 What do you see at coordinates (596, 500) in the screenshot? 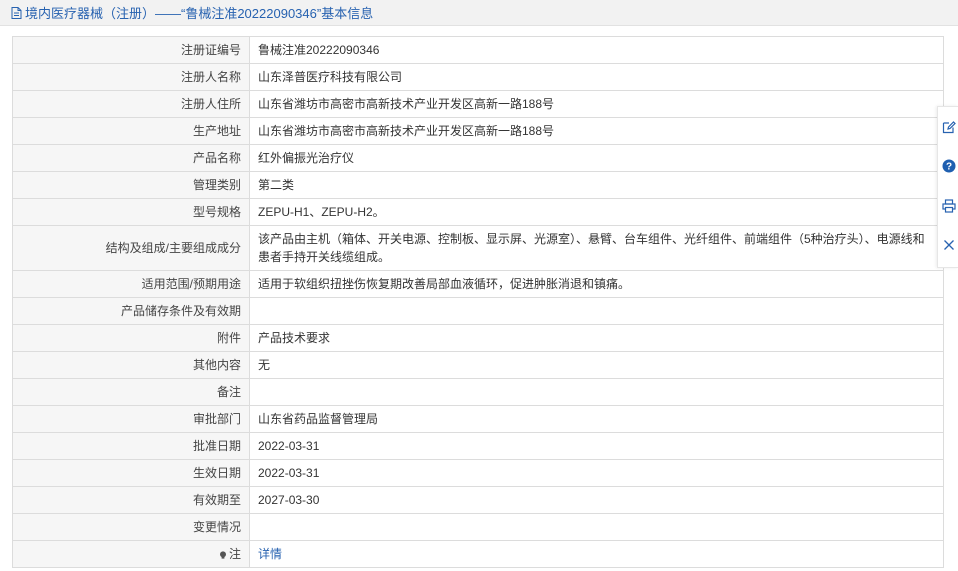
I see `field-value: 2027-03-30` at bounding box center [596, 500].